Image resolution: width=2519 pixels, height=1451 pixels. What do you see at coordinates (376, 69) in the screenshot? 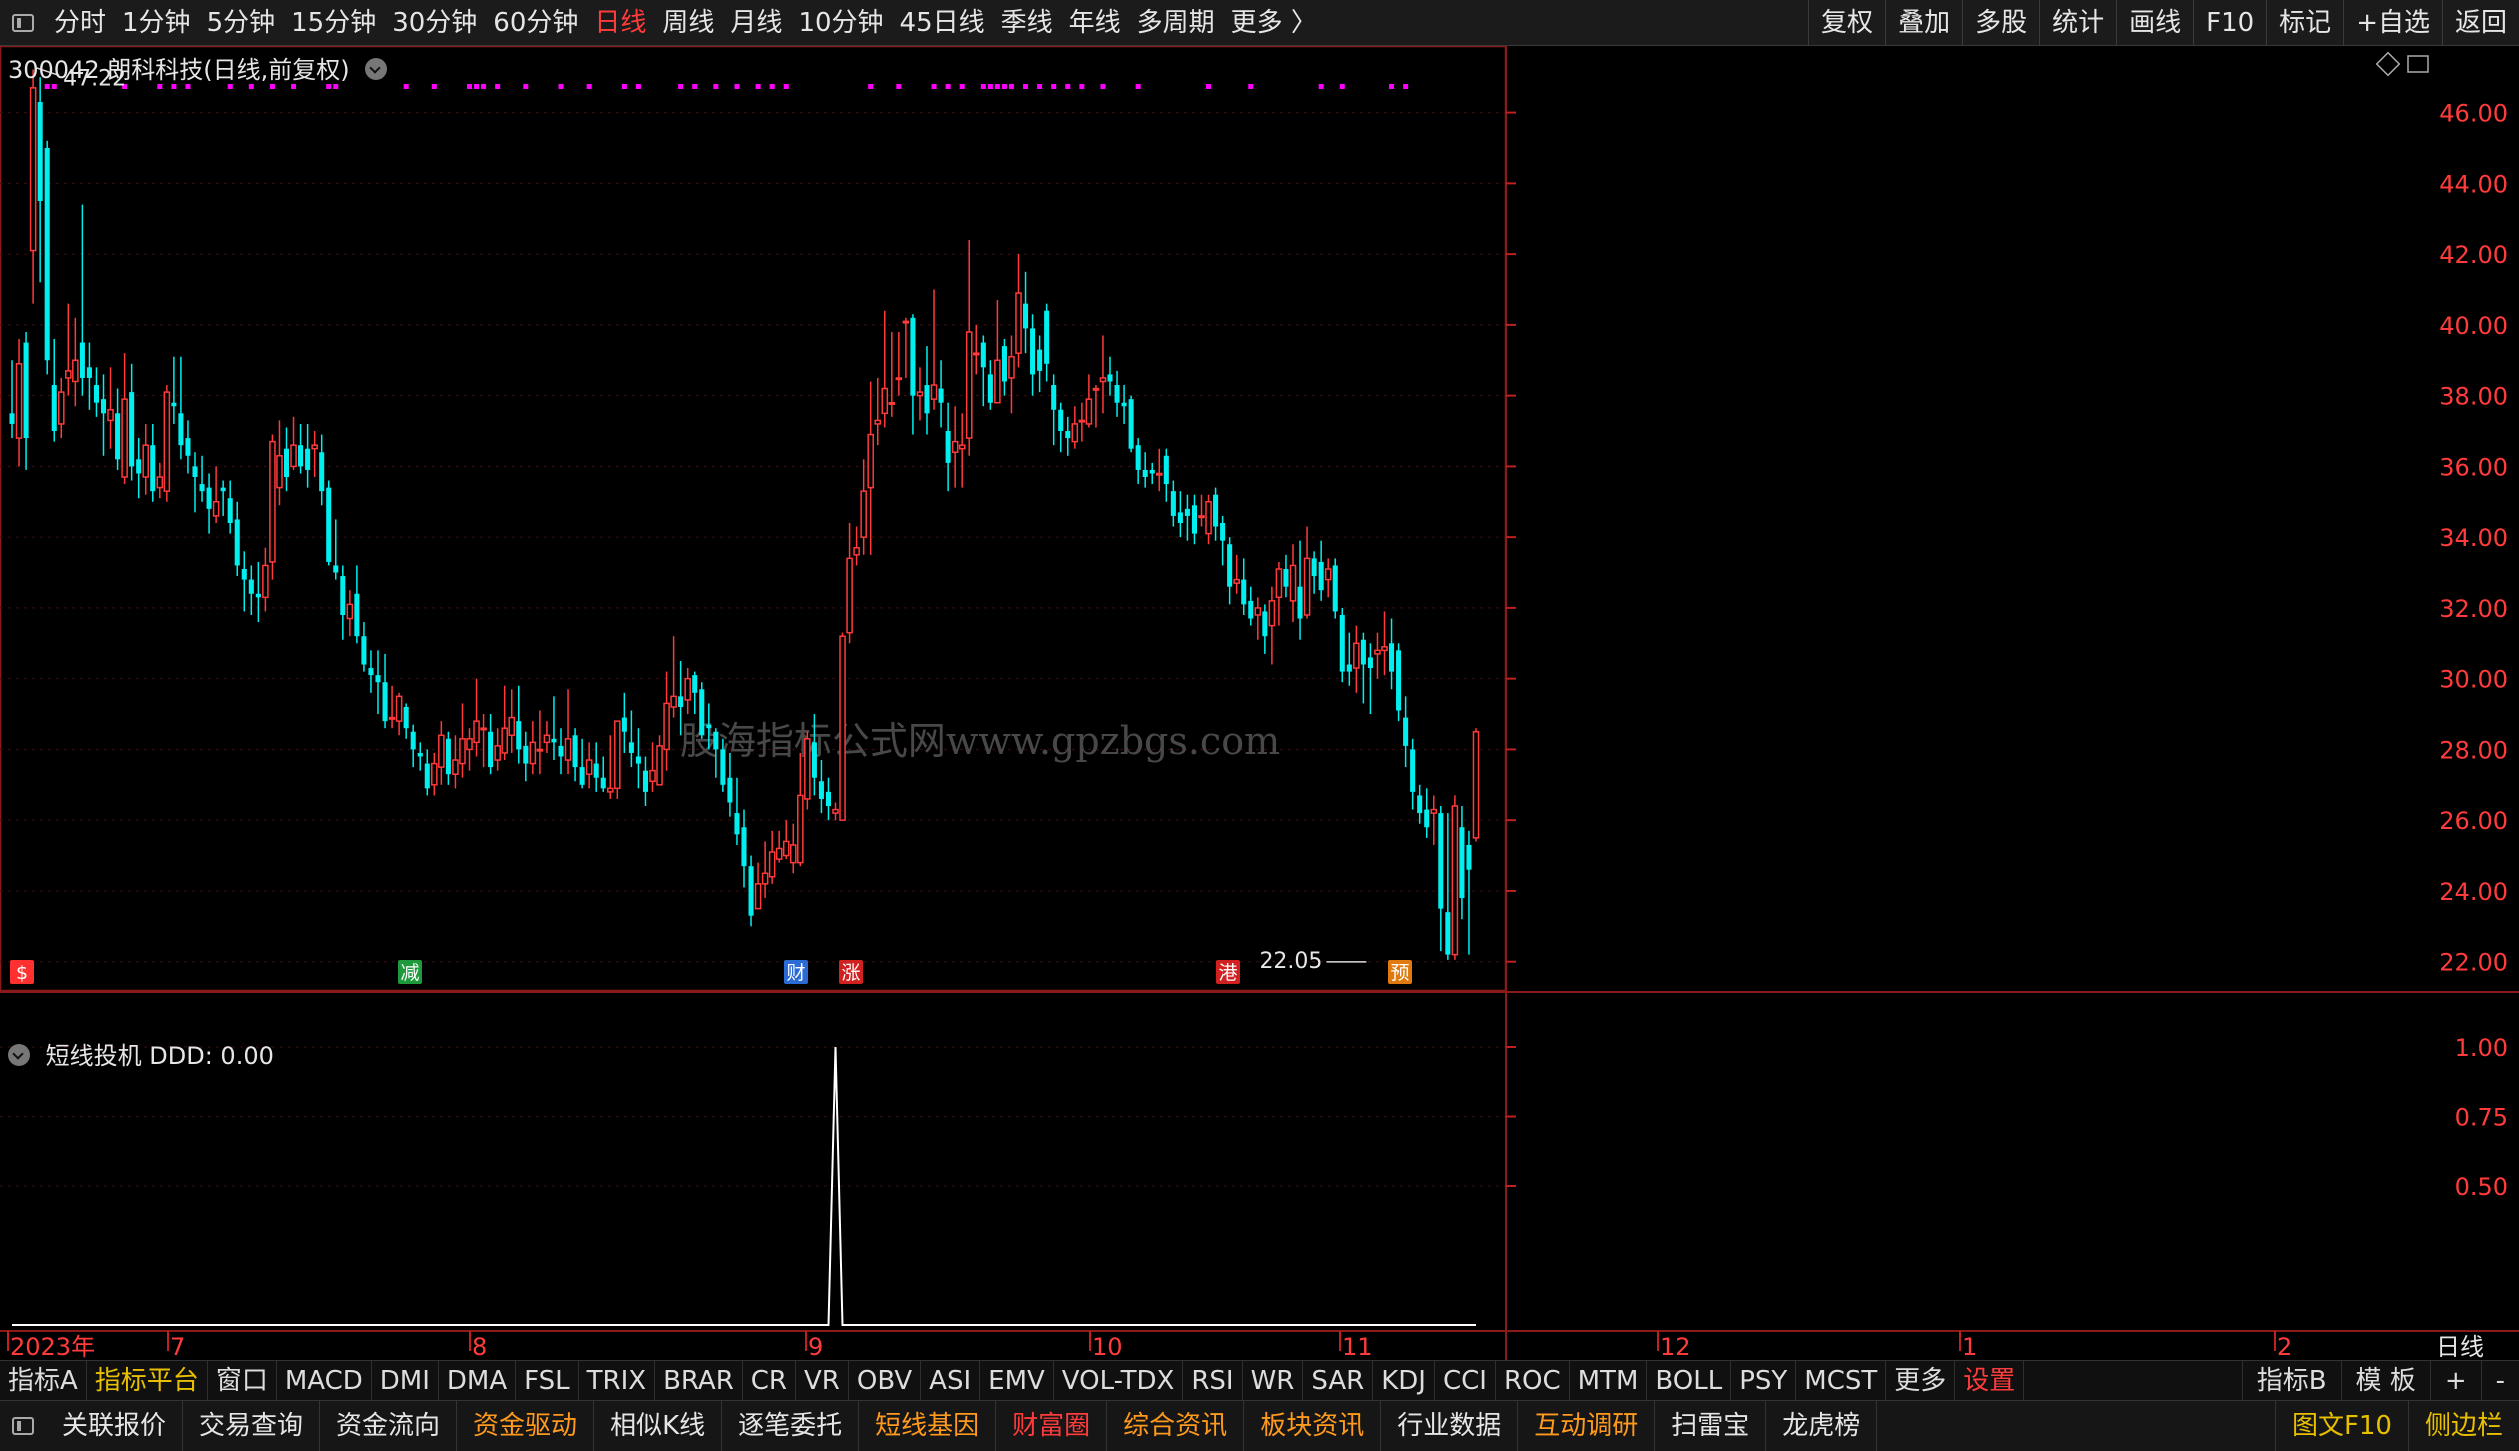
I see `title-dropdown-icon` at bounding box center [376, 69].